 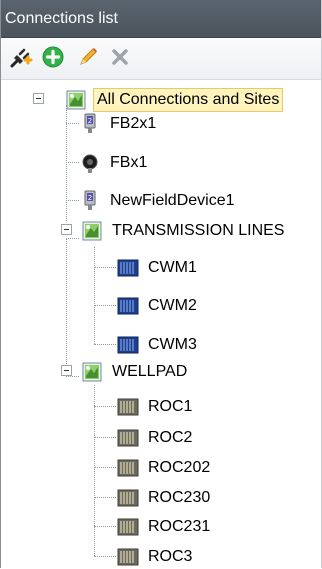 What do you see at coordinates (38, 98) in the screenshot?
I see `root-collapse-toggle` at bounding box center [38, 98].